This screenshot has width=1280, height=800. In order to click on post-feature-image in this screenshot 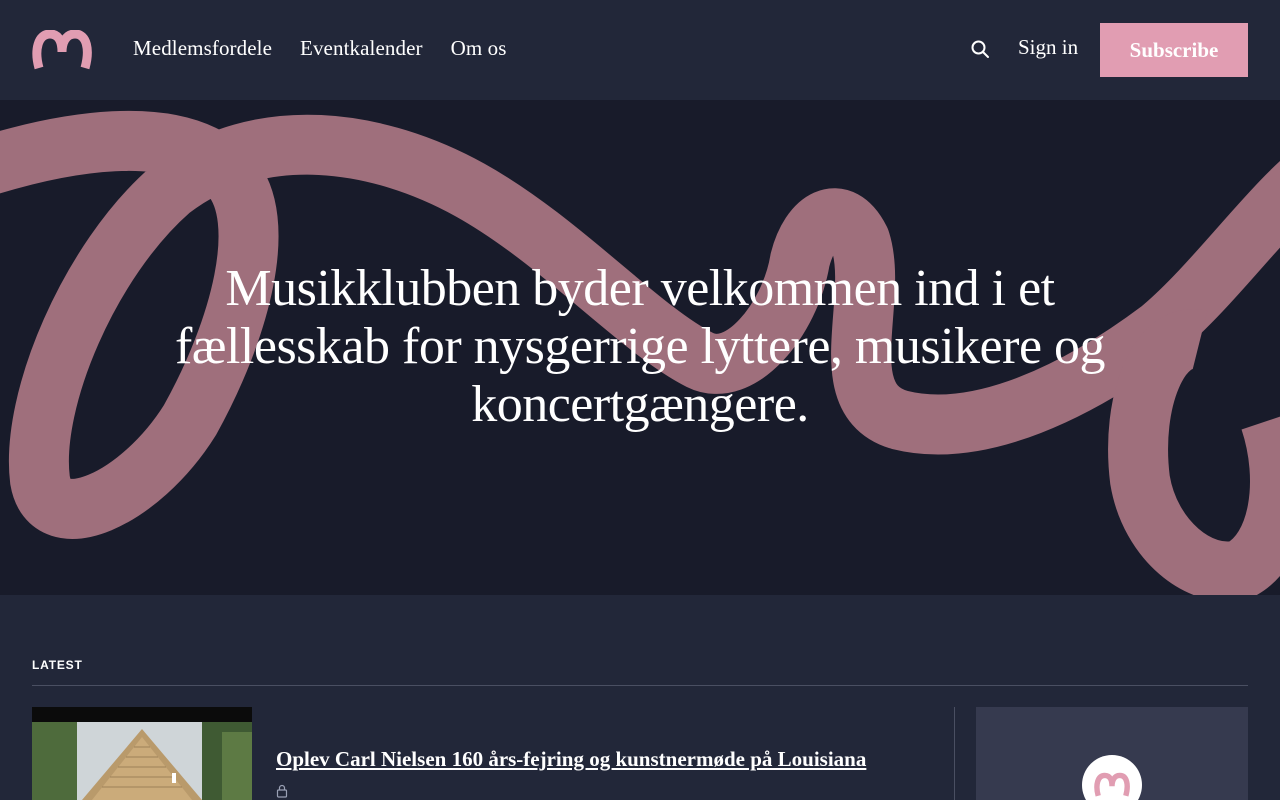, I will do `click(142, 753)`.